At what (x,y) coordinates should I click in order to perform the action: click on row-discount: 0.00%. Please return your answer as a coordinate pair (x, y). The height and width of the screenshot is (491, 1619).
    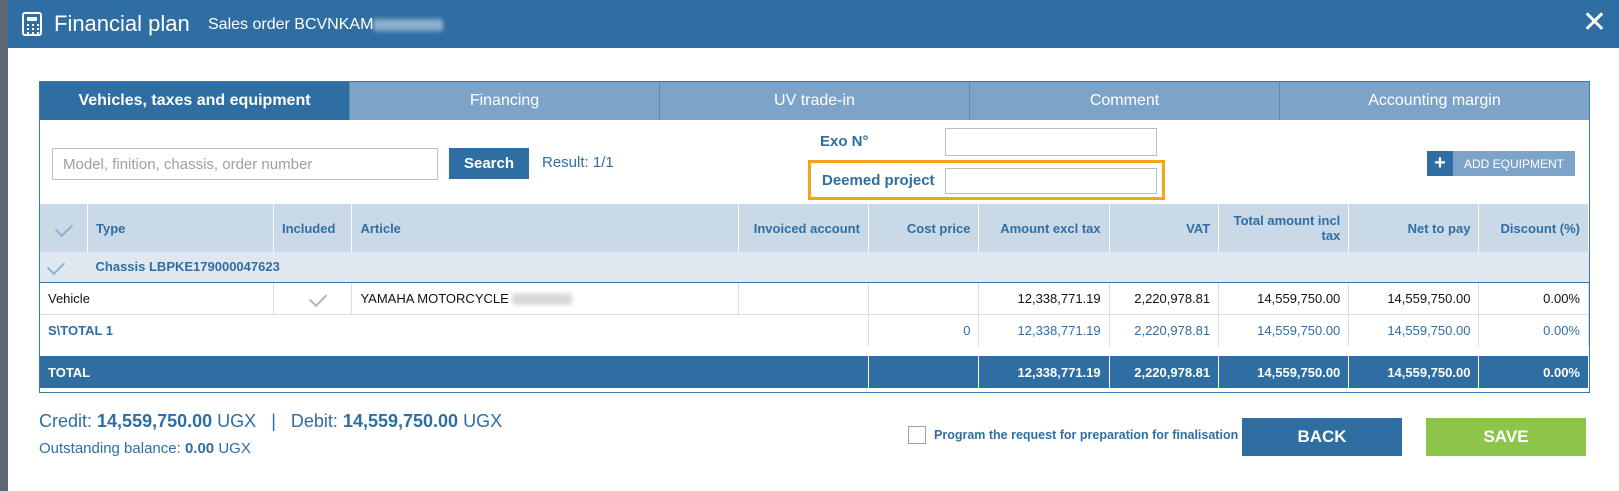
    Looking at the image, I should click on (1533, 298).